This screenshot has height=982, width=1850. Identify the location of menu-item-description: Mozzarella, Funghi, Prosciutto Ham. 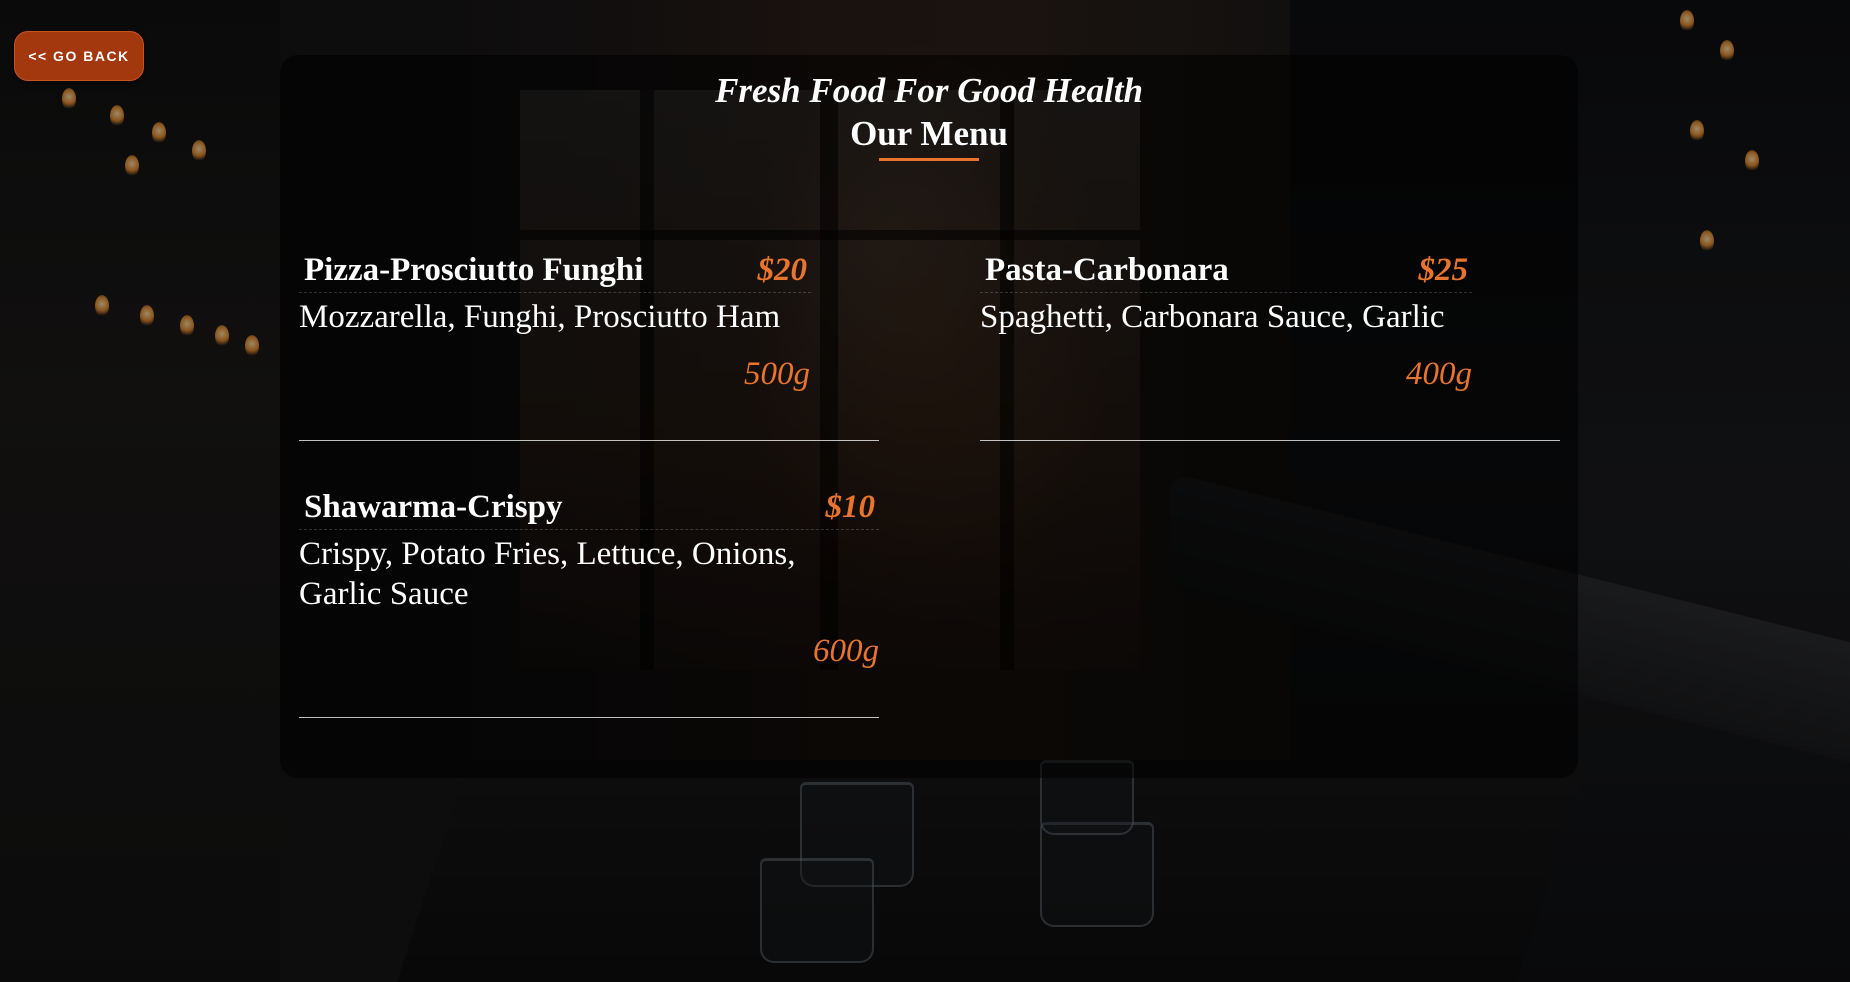
(540, 317).